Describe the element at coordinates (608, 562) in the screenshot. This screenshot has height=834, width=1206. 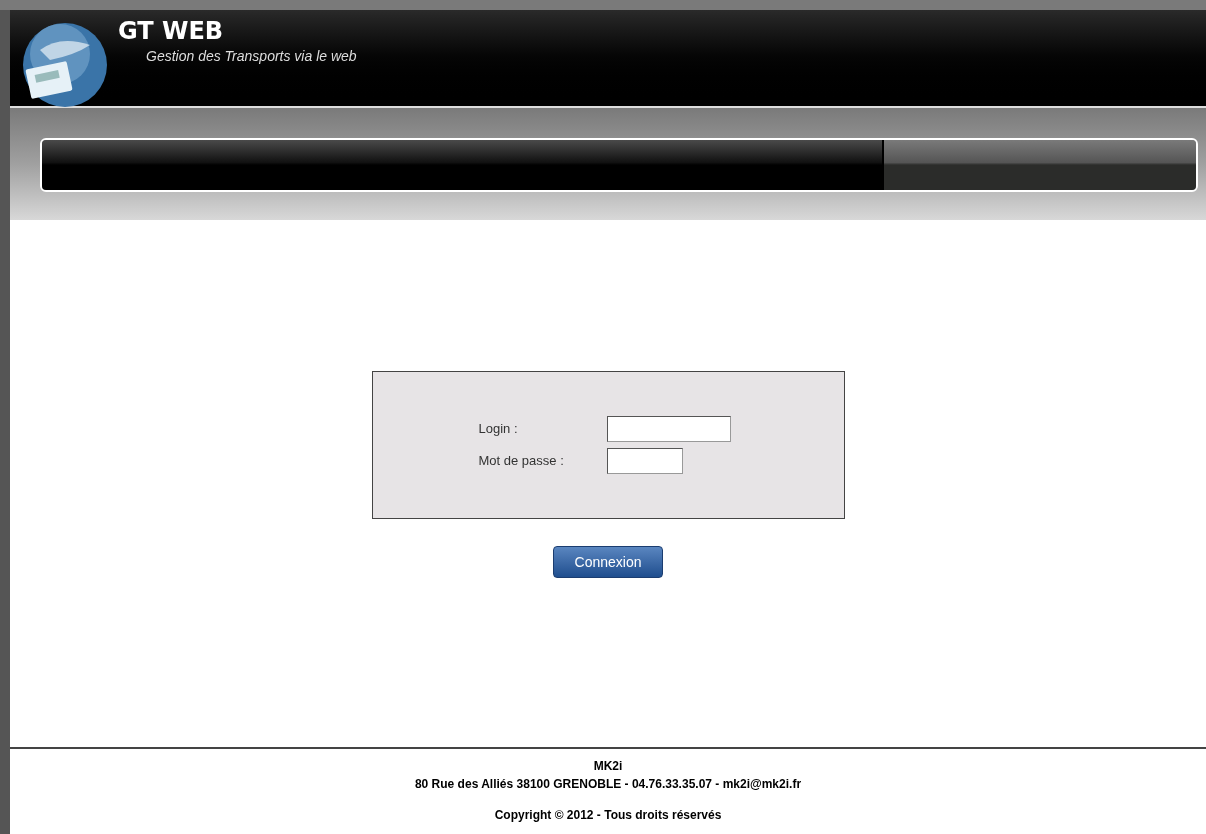
I see `connexion-button: Connexion` at that location.